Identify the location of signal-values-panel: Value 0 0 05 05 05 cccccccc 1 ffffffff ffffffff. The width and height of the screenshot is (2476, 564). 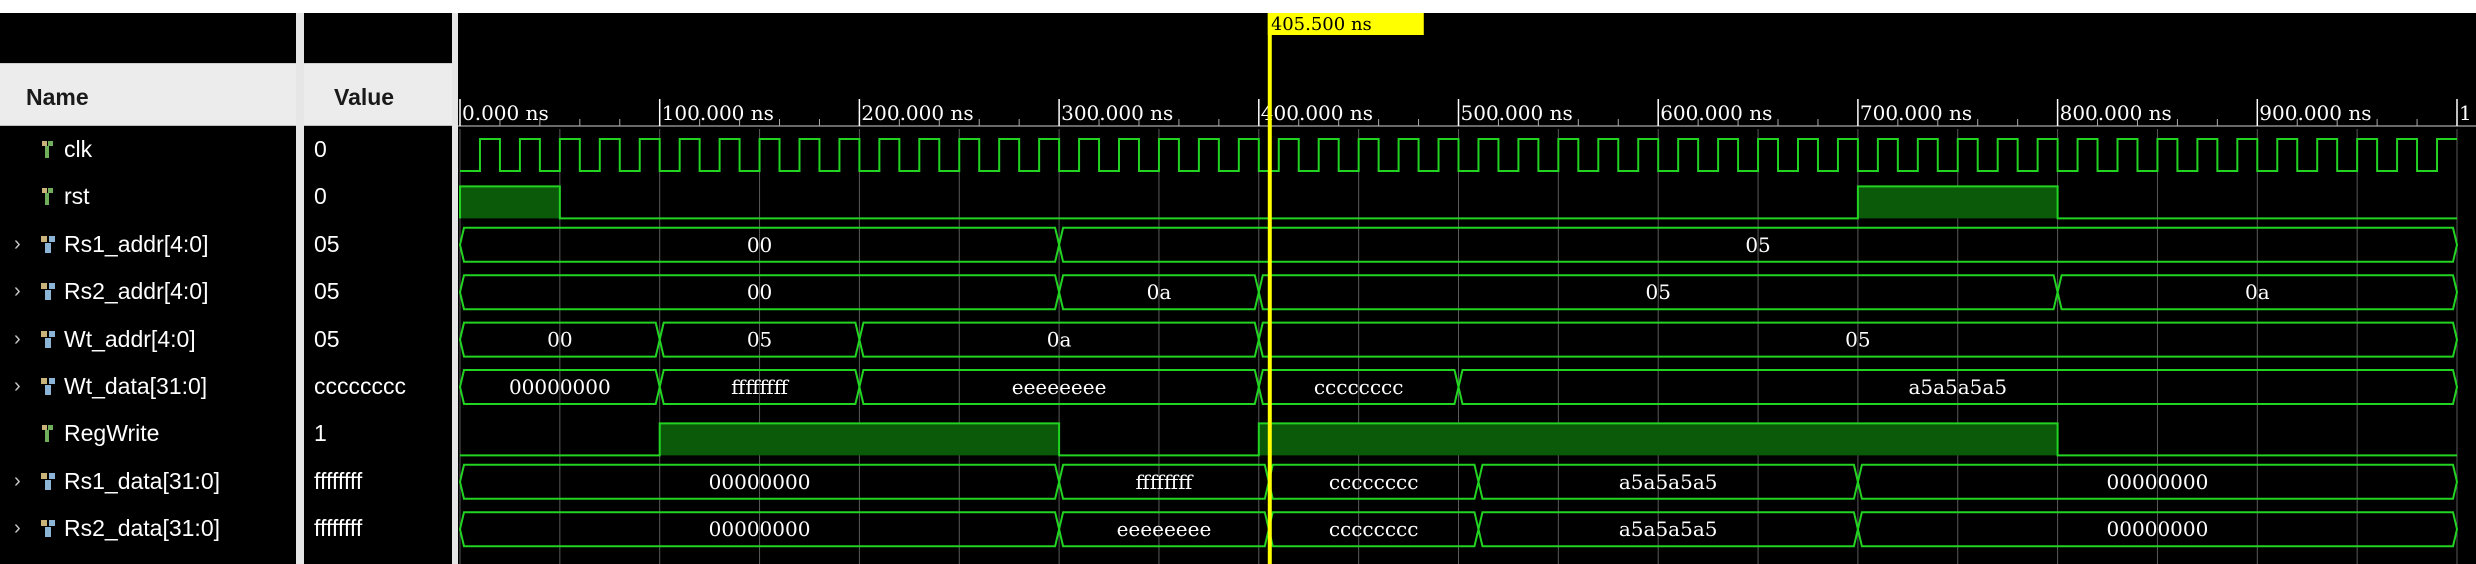
(378, 288).